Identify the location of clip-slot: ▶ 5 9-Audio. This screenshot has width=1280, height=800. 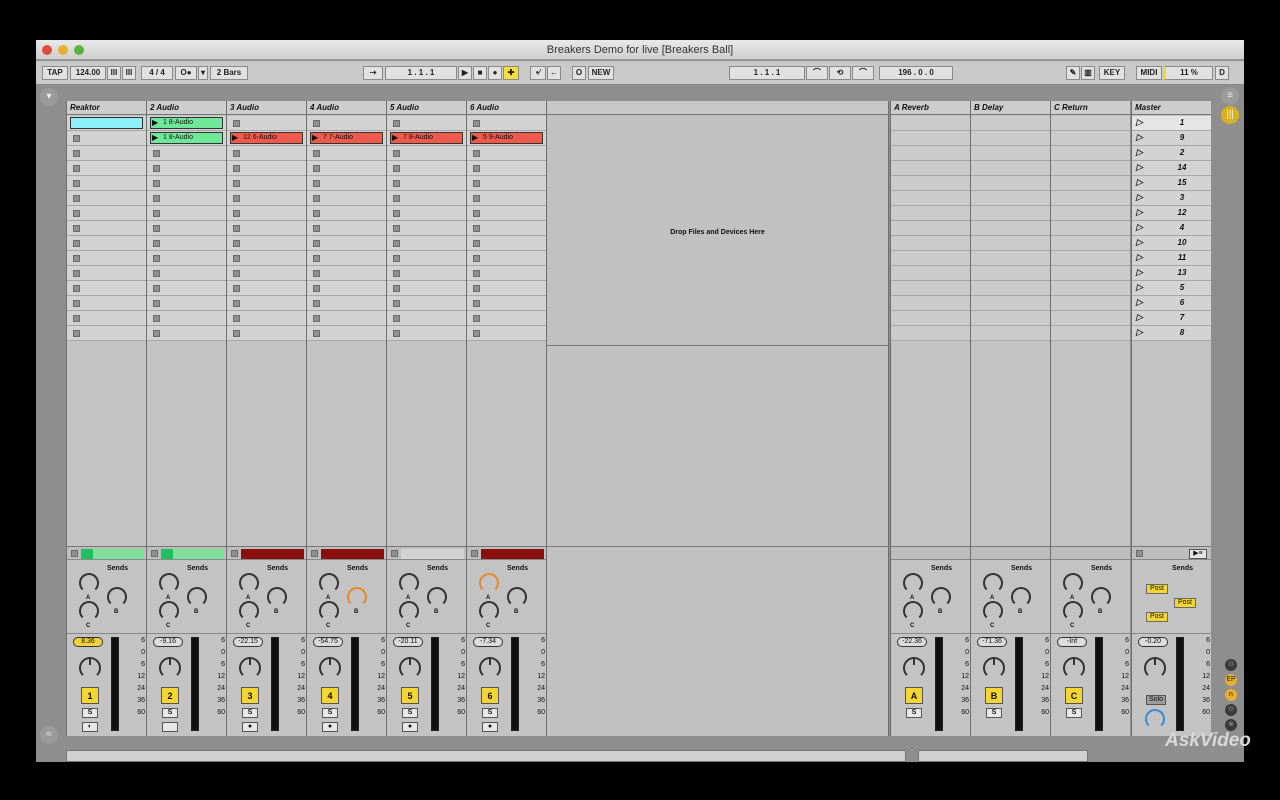
(506, 138).